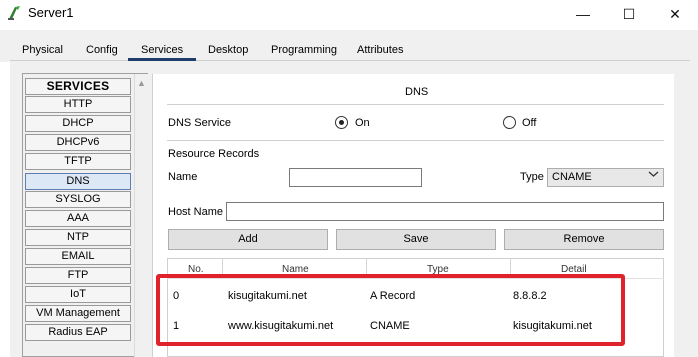 Image resolution: width=698 pixels, height=357 pixels. Describe the element at coordinates (509, 122) in the screenshot. I see `dns-off-radio` at that location.